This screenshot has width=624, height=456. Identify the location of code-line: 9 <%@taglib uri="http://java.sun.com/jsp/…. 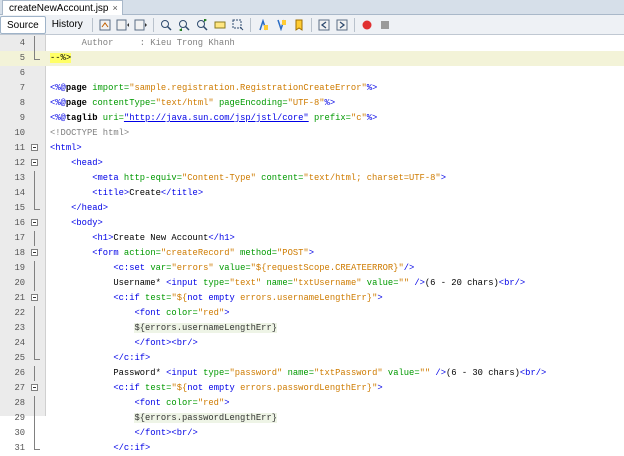
(312, 118).